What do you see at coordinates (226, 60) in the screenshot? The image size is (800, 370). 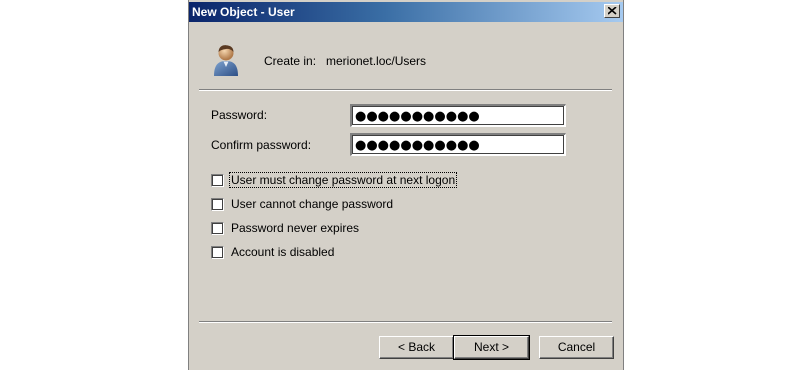 I see `user-icon` at bounding box center [226, 60].